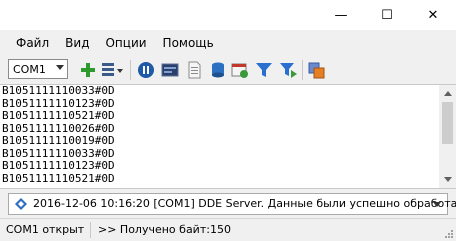  What do you see at coordinates (264, 70) in the screenshot?
I see `filter-icon` at bounding box center [264, 70].